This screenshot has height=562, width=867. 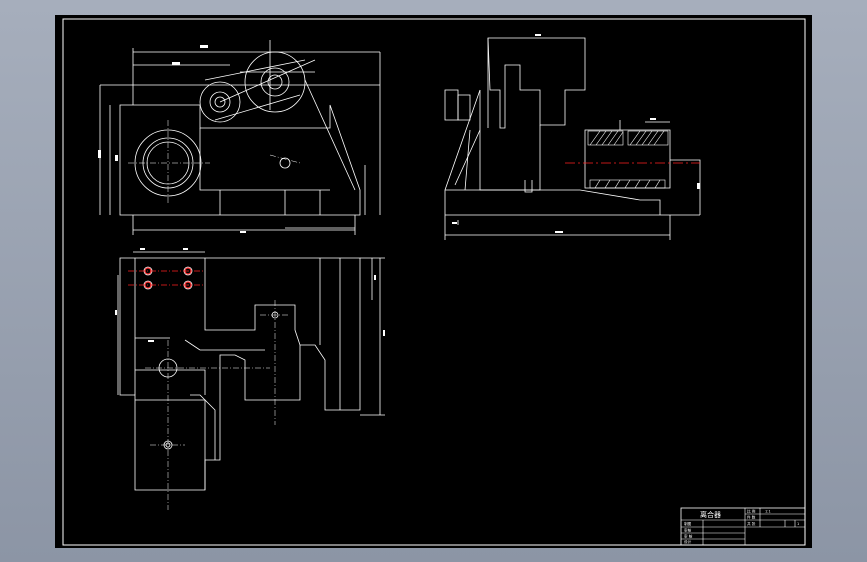 What do you see at coordinates (688, 536) in the screenshot?
I see `approved-label: 审 核` at bounding box center [688, 536].